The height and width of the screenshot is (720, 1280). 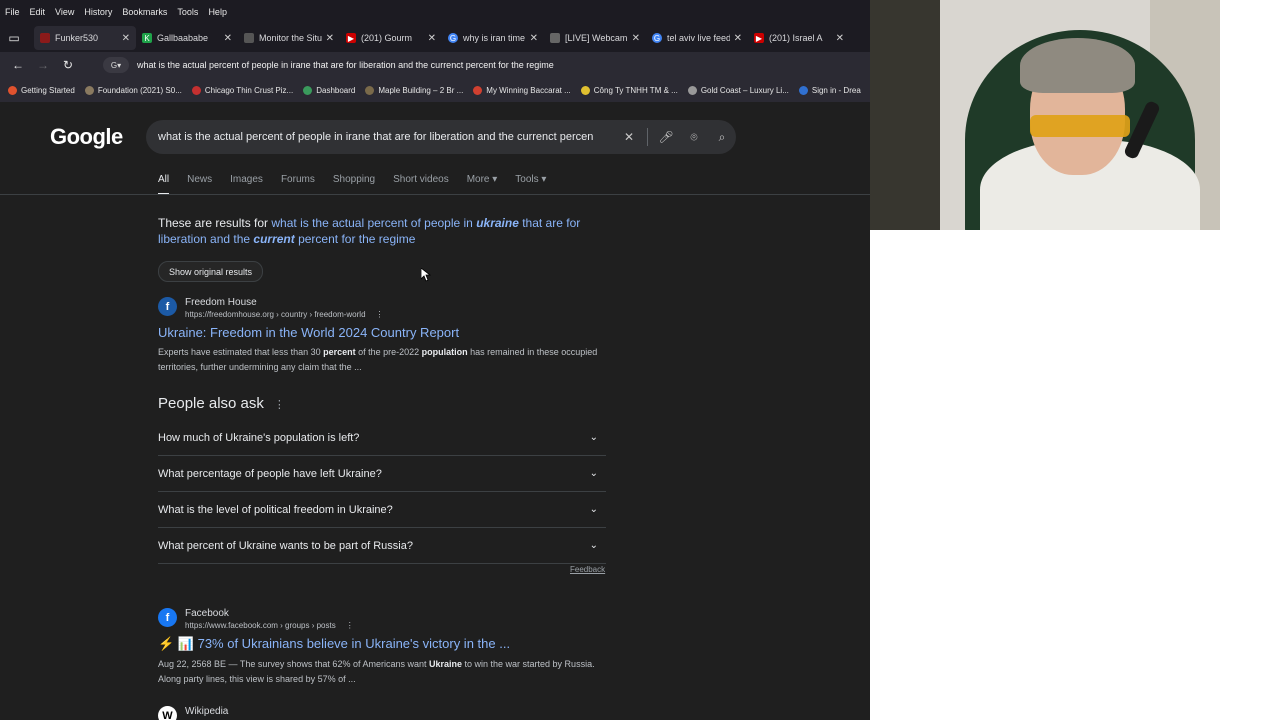 What do you see at coordinates (666, 137) in the screenshot?
I see `microphone-icon: 🎤︎` at bounding box center [666, 137].